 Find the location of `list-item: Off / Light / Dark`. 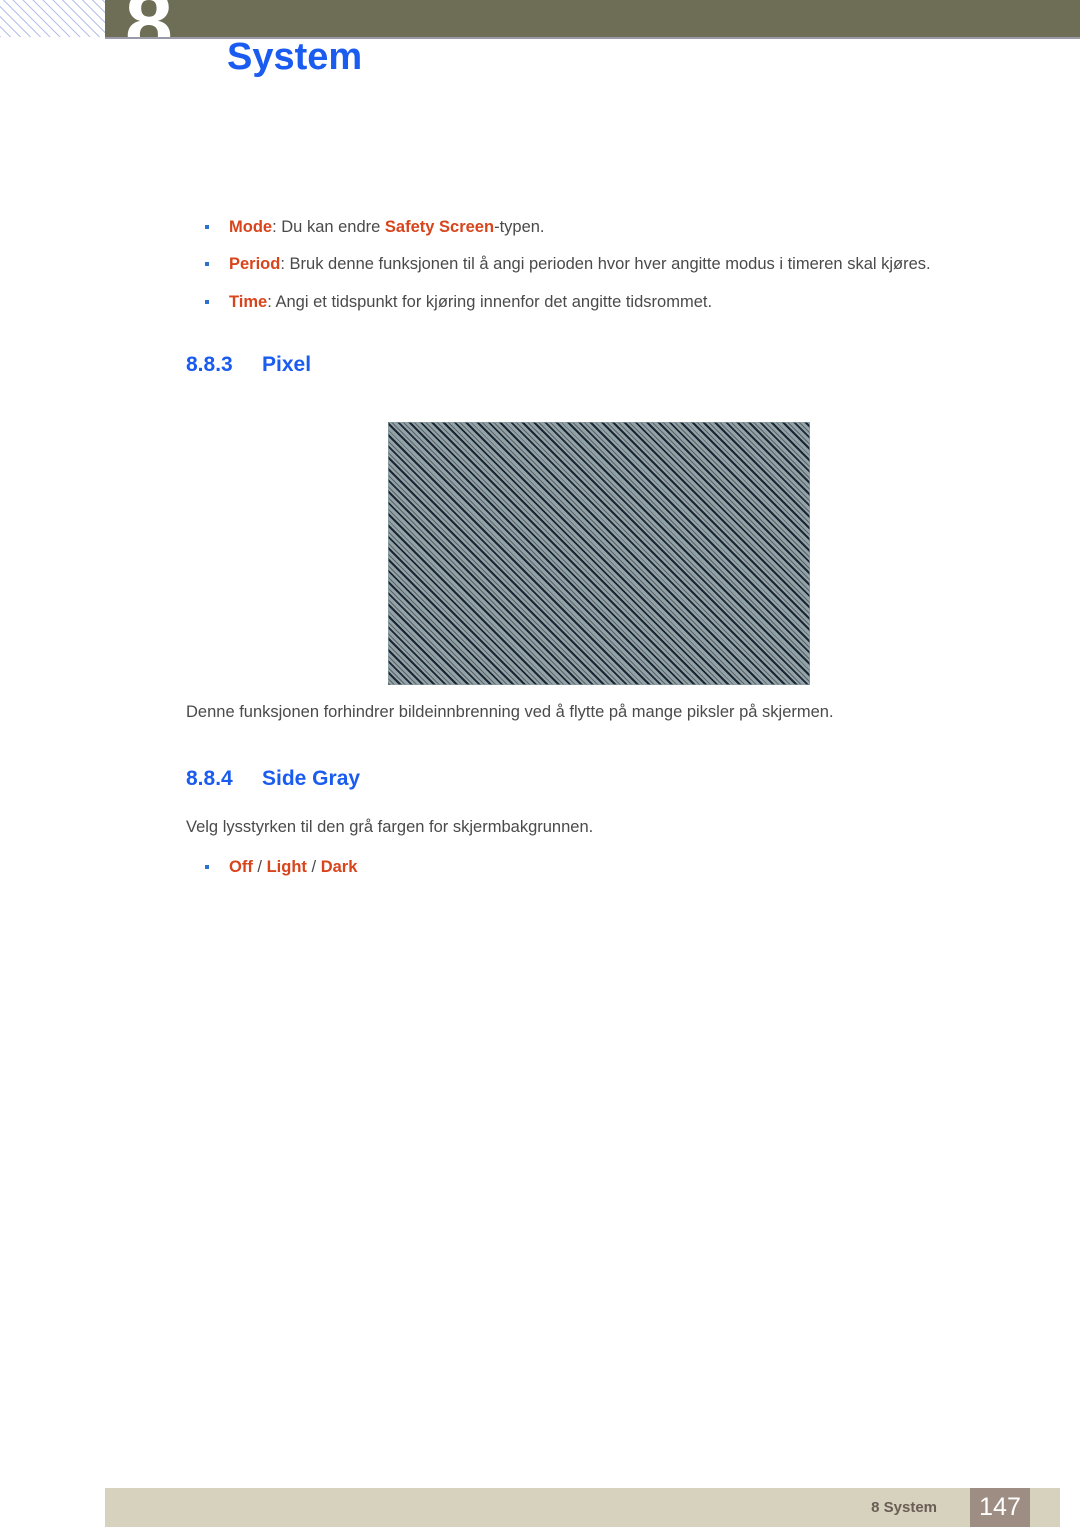

list-item: Off / Light / Dark is located at coordinates (616, 867).